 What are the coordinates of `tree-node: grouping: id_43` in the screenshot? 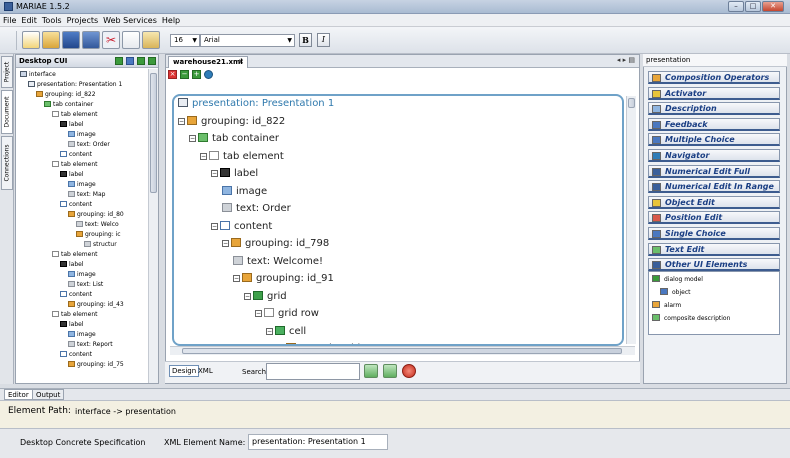 It's located at (96, 305).